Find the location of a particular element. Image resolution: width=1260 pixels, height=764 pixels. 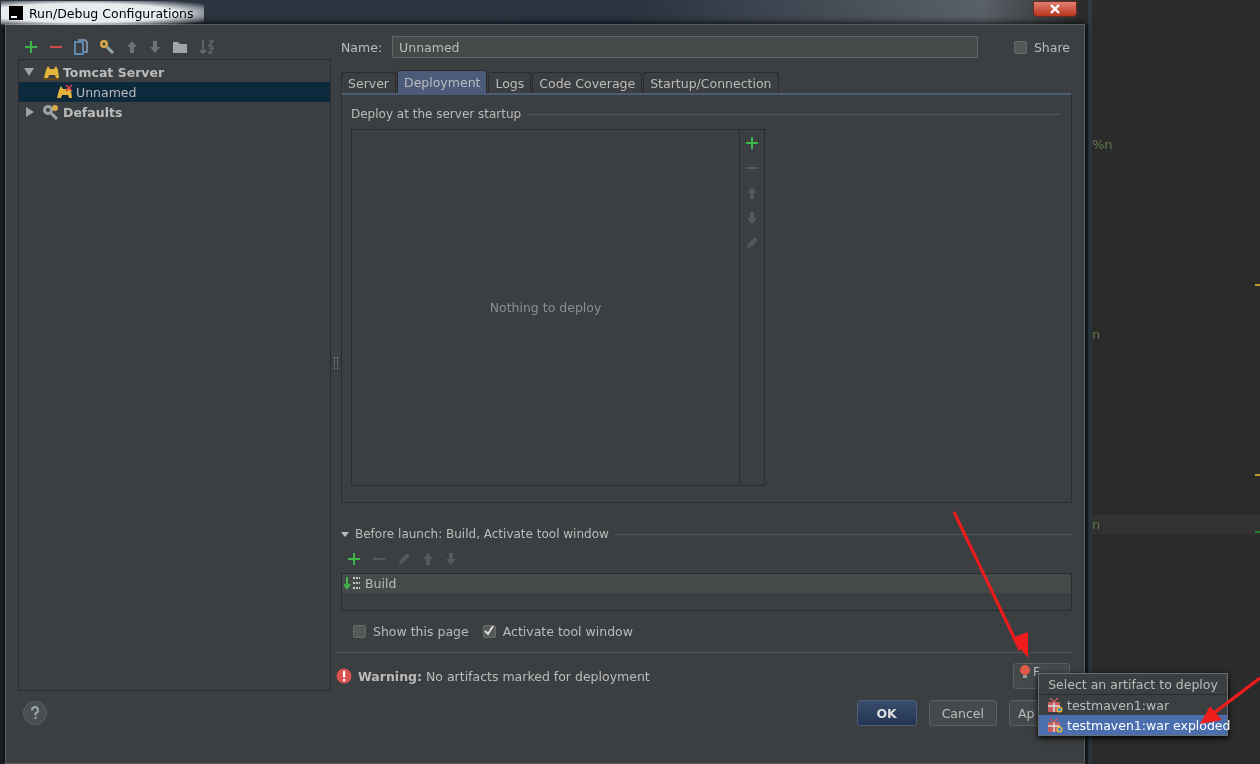

option-label: Activate tool window is located at coordinates (567, 631).